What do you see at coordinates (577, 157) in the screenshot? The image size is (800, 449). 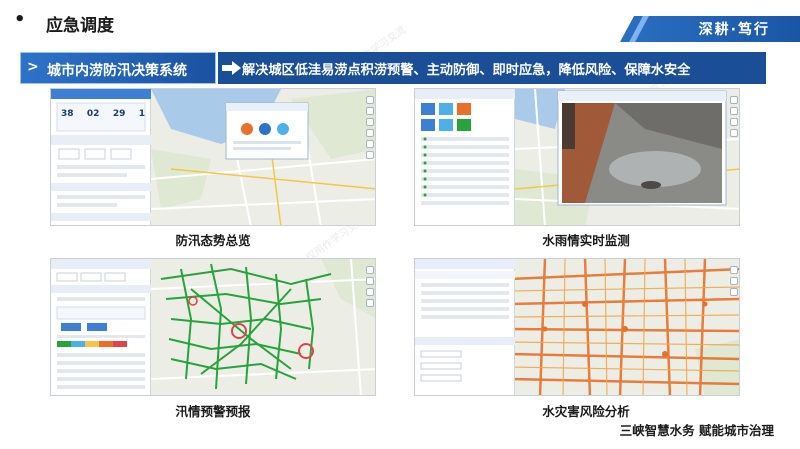 I see `screenshot-rain-monitoring` at bounding box center [577, 157].